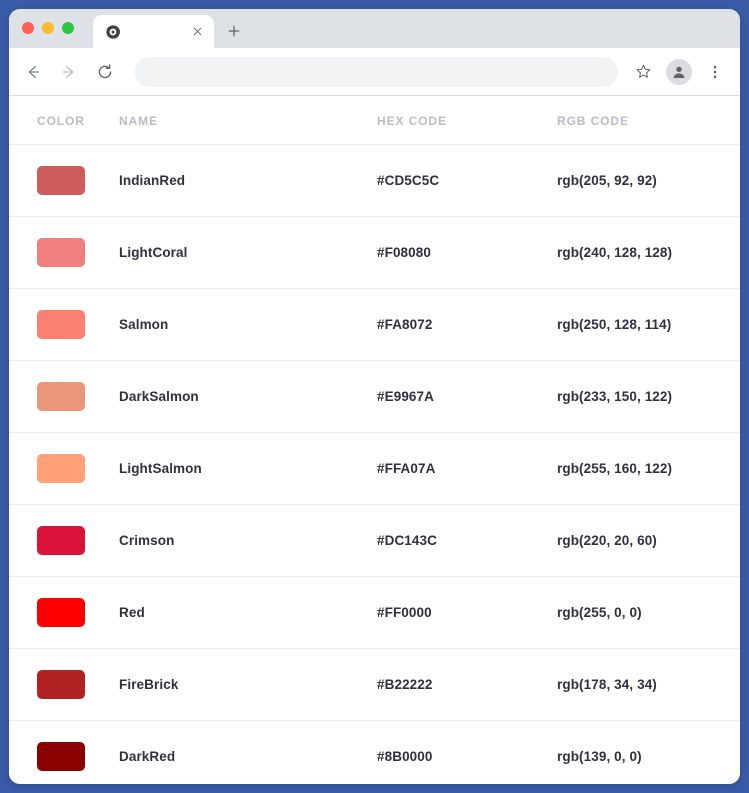 Image resolution: width=749 pixels, height=793 pixels. What do you see at coordinates (648, 752) in the screenshot?
I see `cell-rgb-code: rgb(139, 0, 0)` at bounding box center [648, 752].